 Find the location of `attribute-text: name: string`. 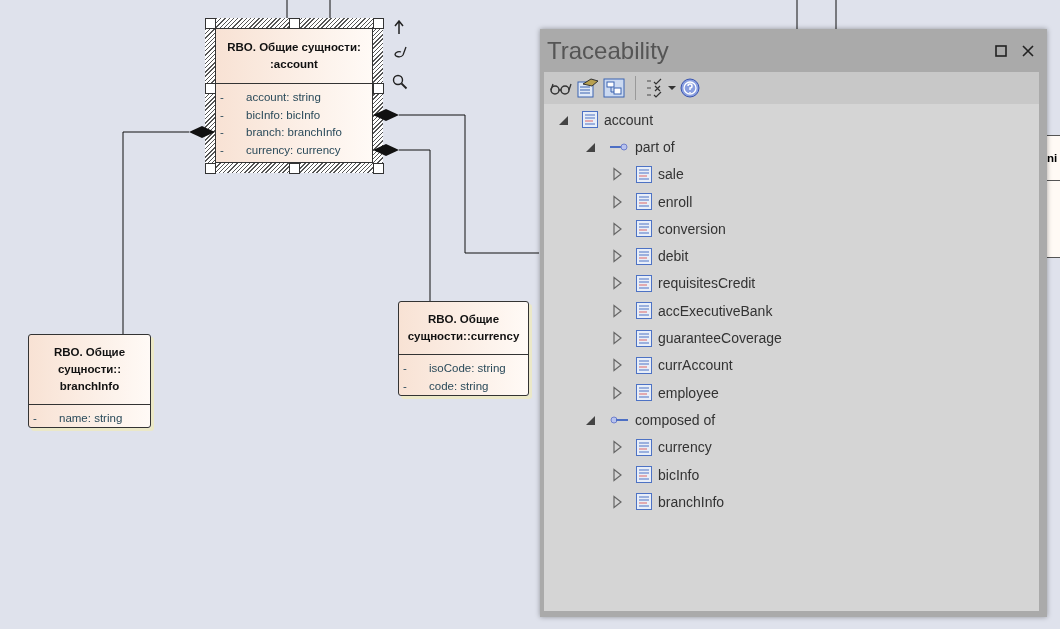

attribute-text: name: string is located at coordinates (91, 418).